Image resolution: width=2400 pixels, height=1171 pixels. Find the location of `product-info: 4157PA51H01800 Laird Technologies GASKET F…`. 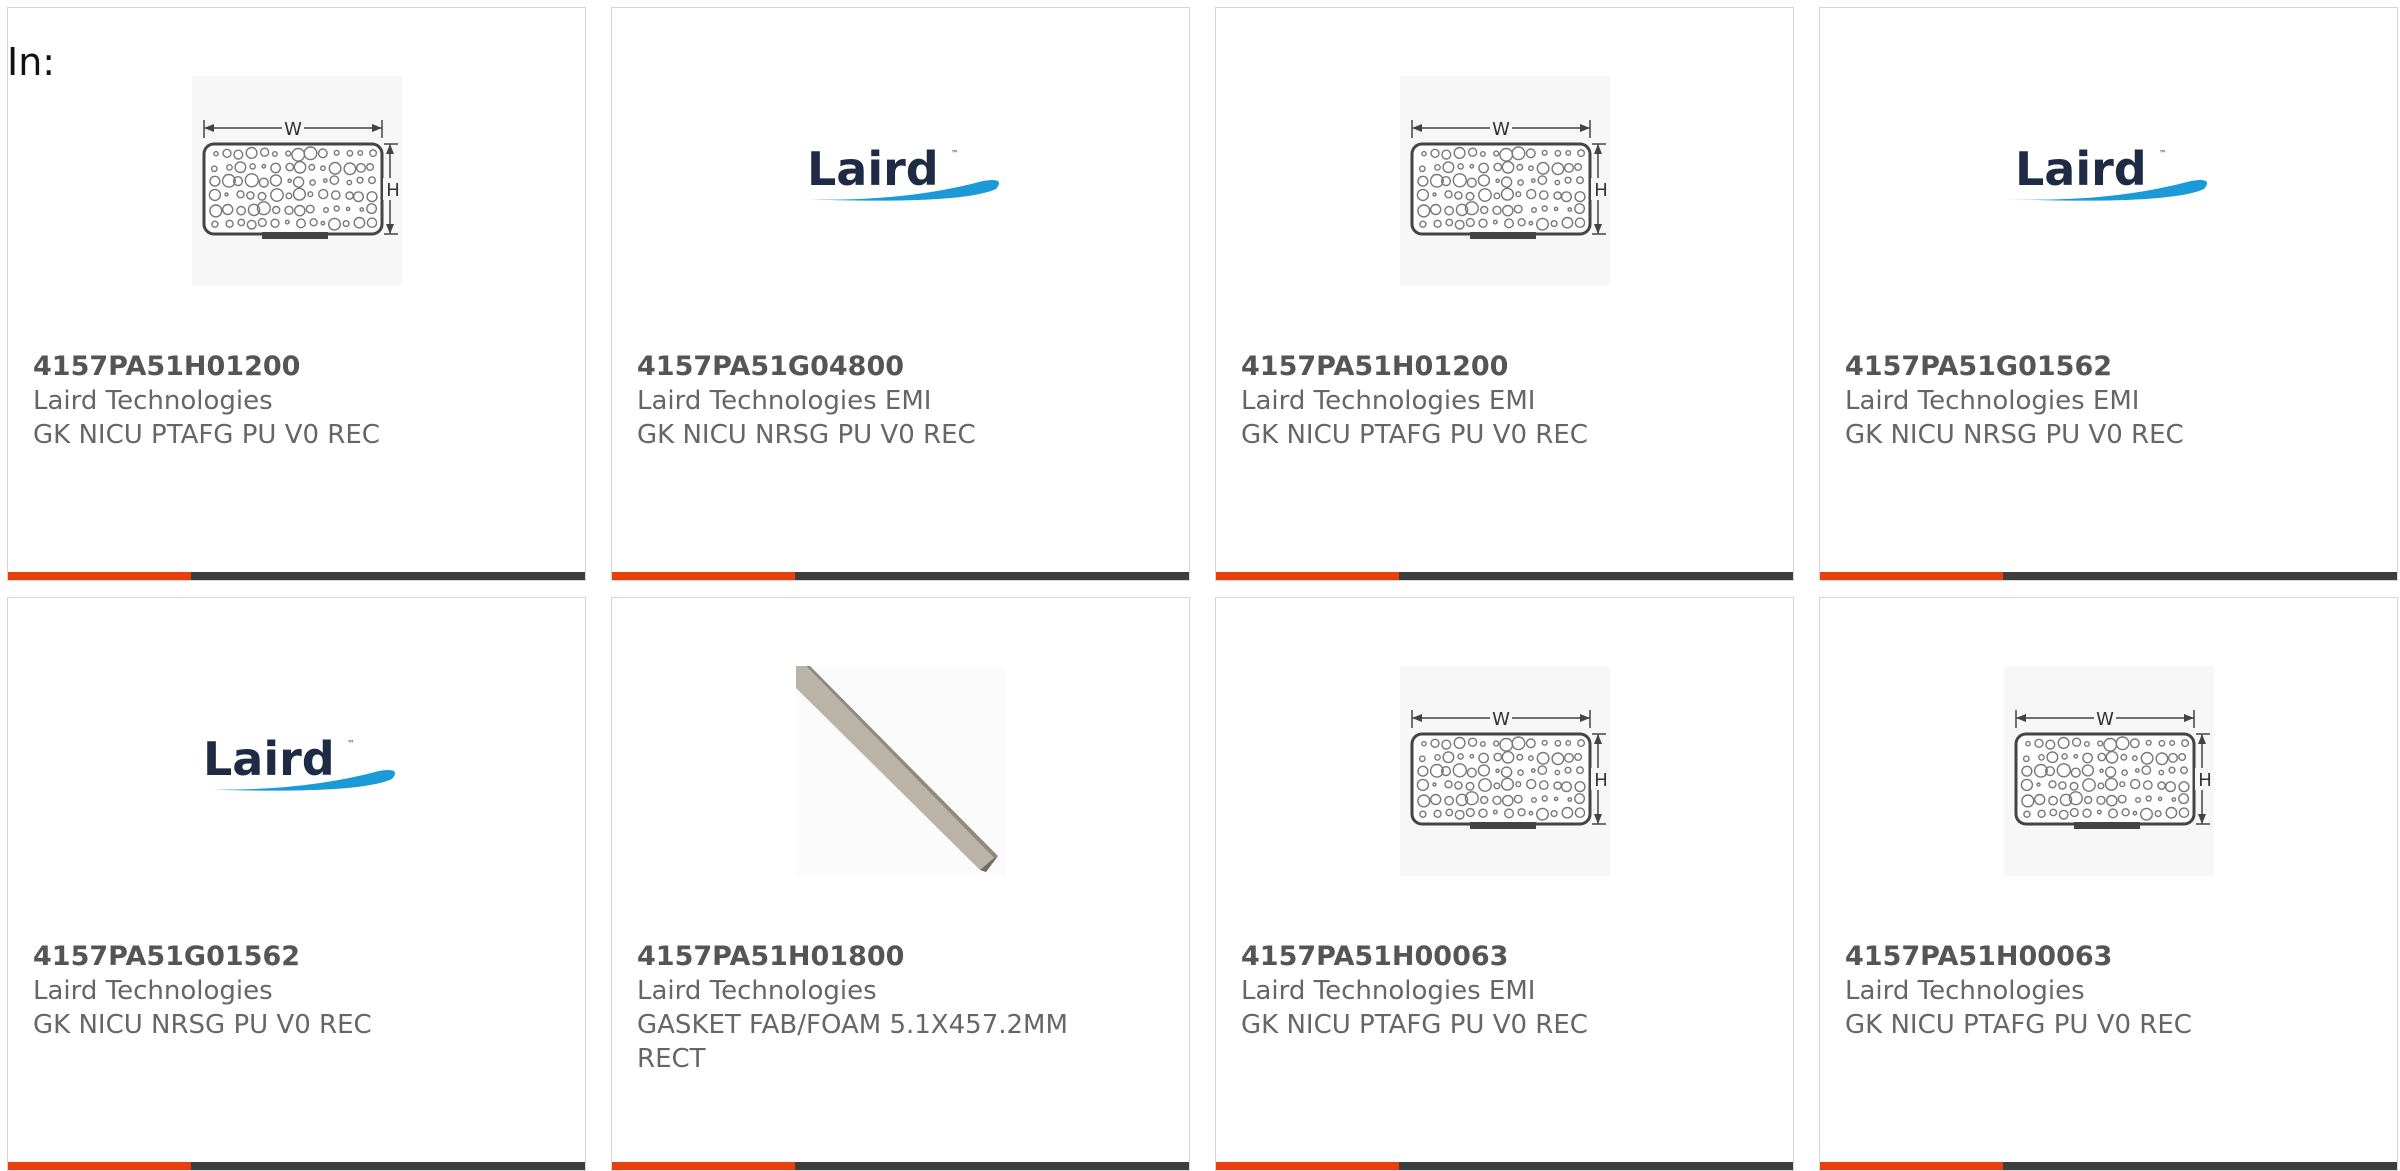

product-info: 4157PA51H01800 Laird Technologies GASKET F… is located at coordinates (882, 1008).